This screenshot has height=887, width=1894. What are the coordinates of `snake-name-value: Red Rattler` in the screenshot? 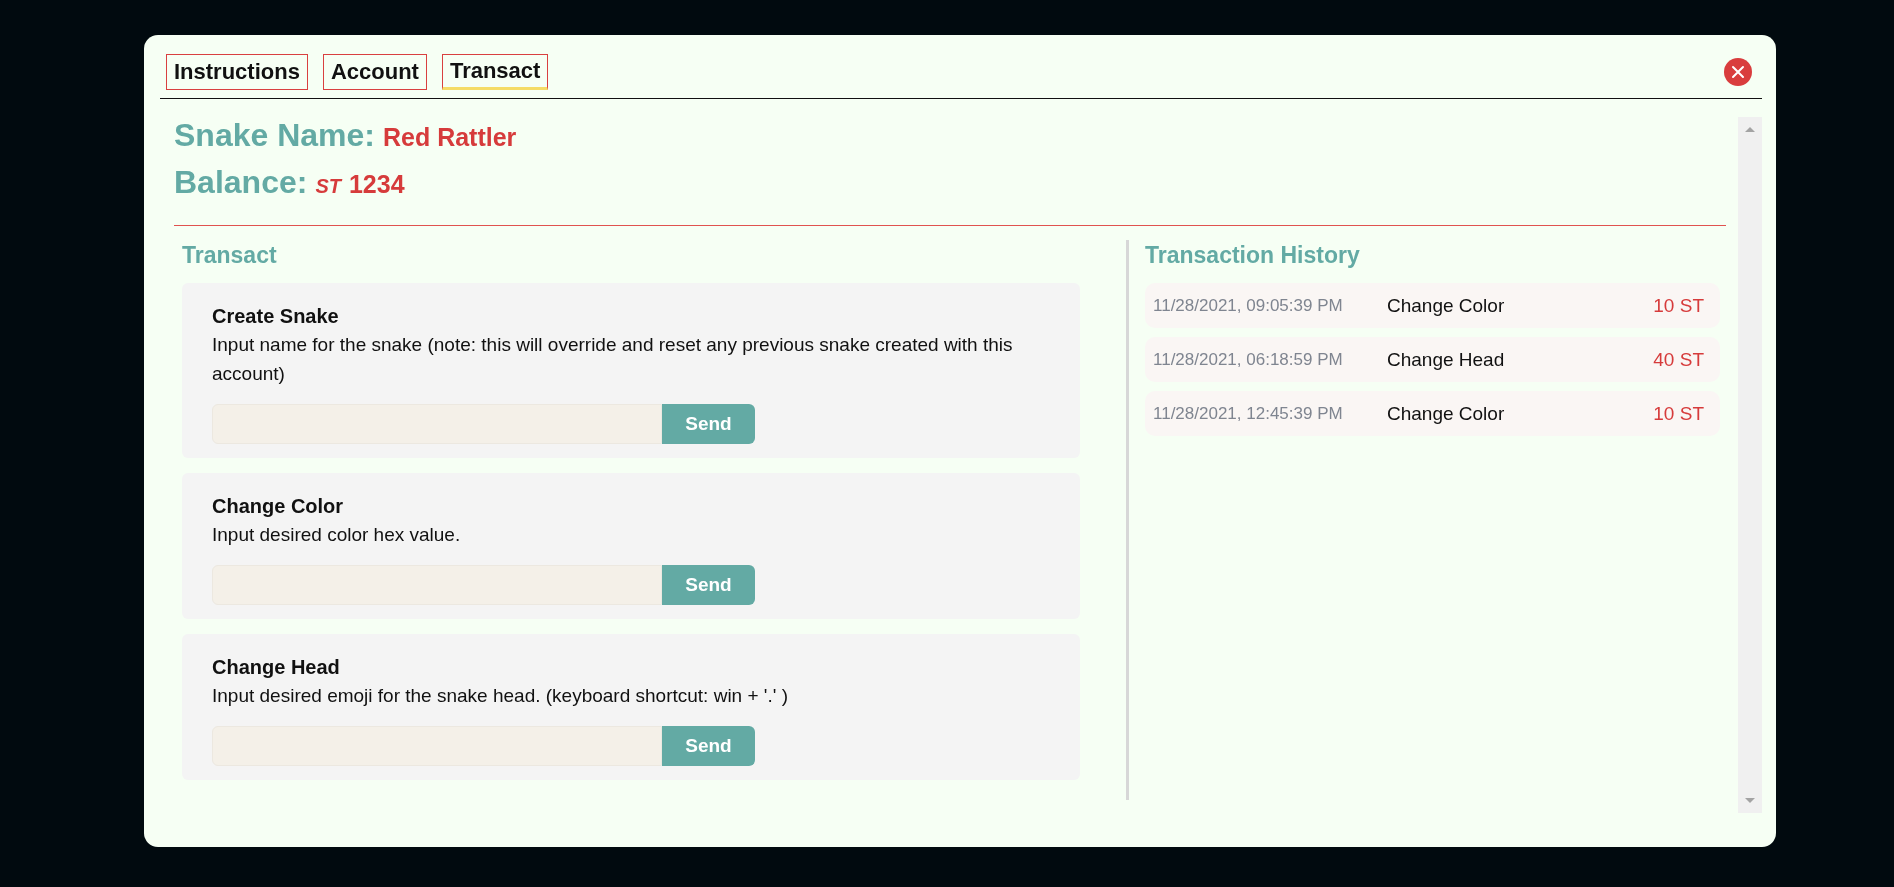 It's located at (450, 137).